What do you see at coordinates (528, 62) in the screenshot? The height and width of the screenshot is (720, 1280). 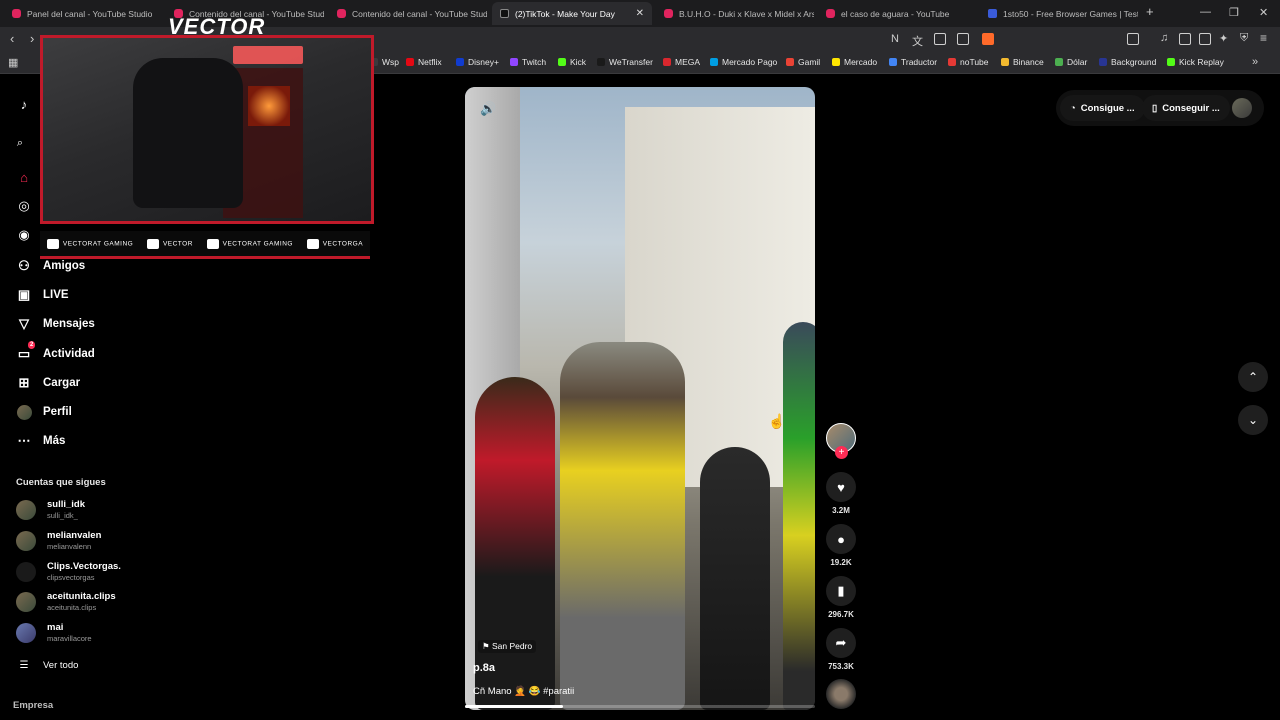 I see `bookmark-twitch: Twitch` at bounding box center [528, 62].